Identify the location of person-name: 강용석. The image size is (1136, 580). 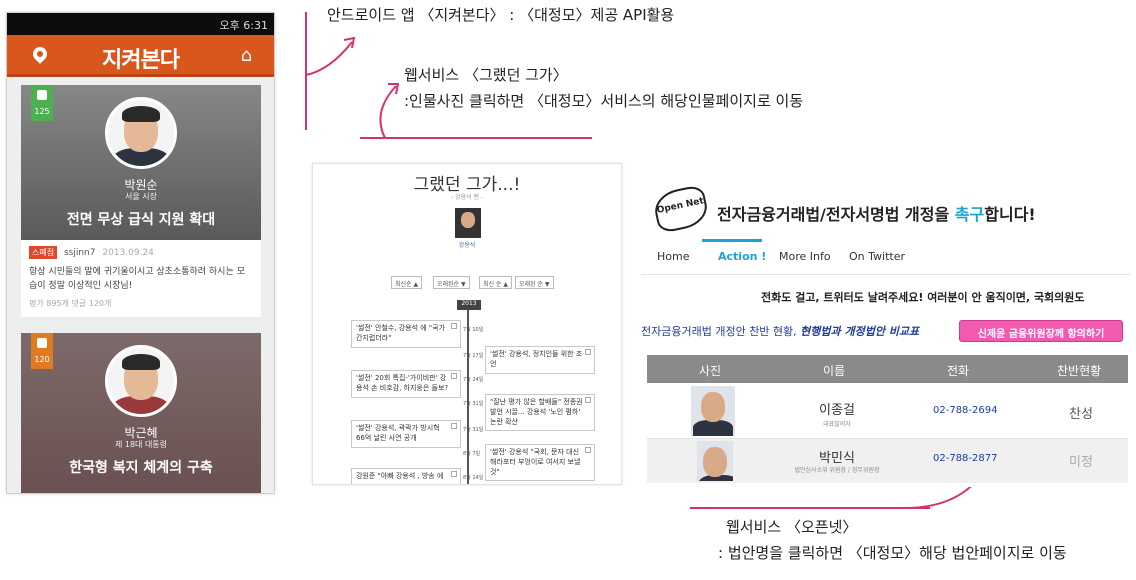
(467, 244).